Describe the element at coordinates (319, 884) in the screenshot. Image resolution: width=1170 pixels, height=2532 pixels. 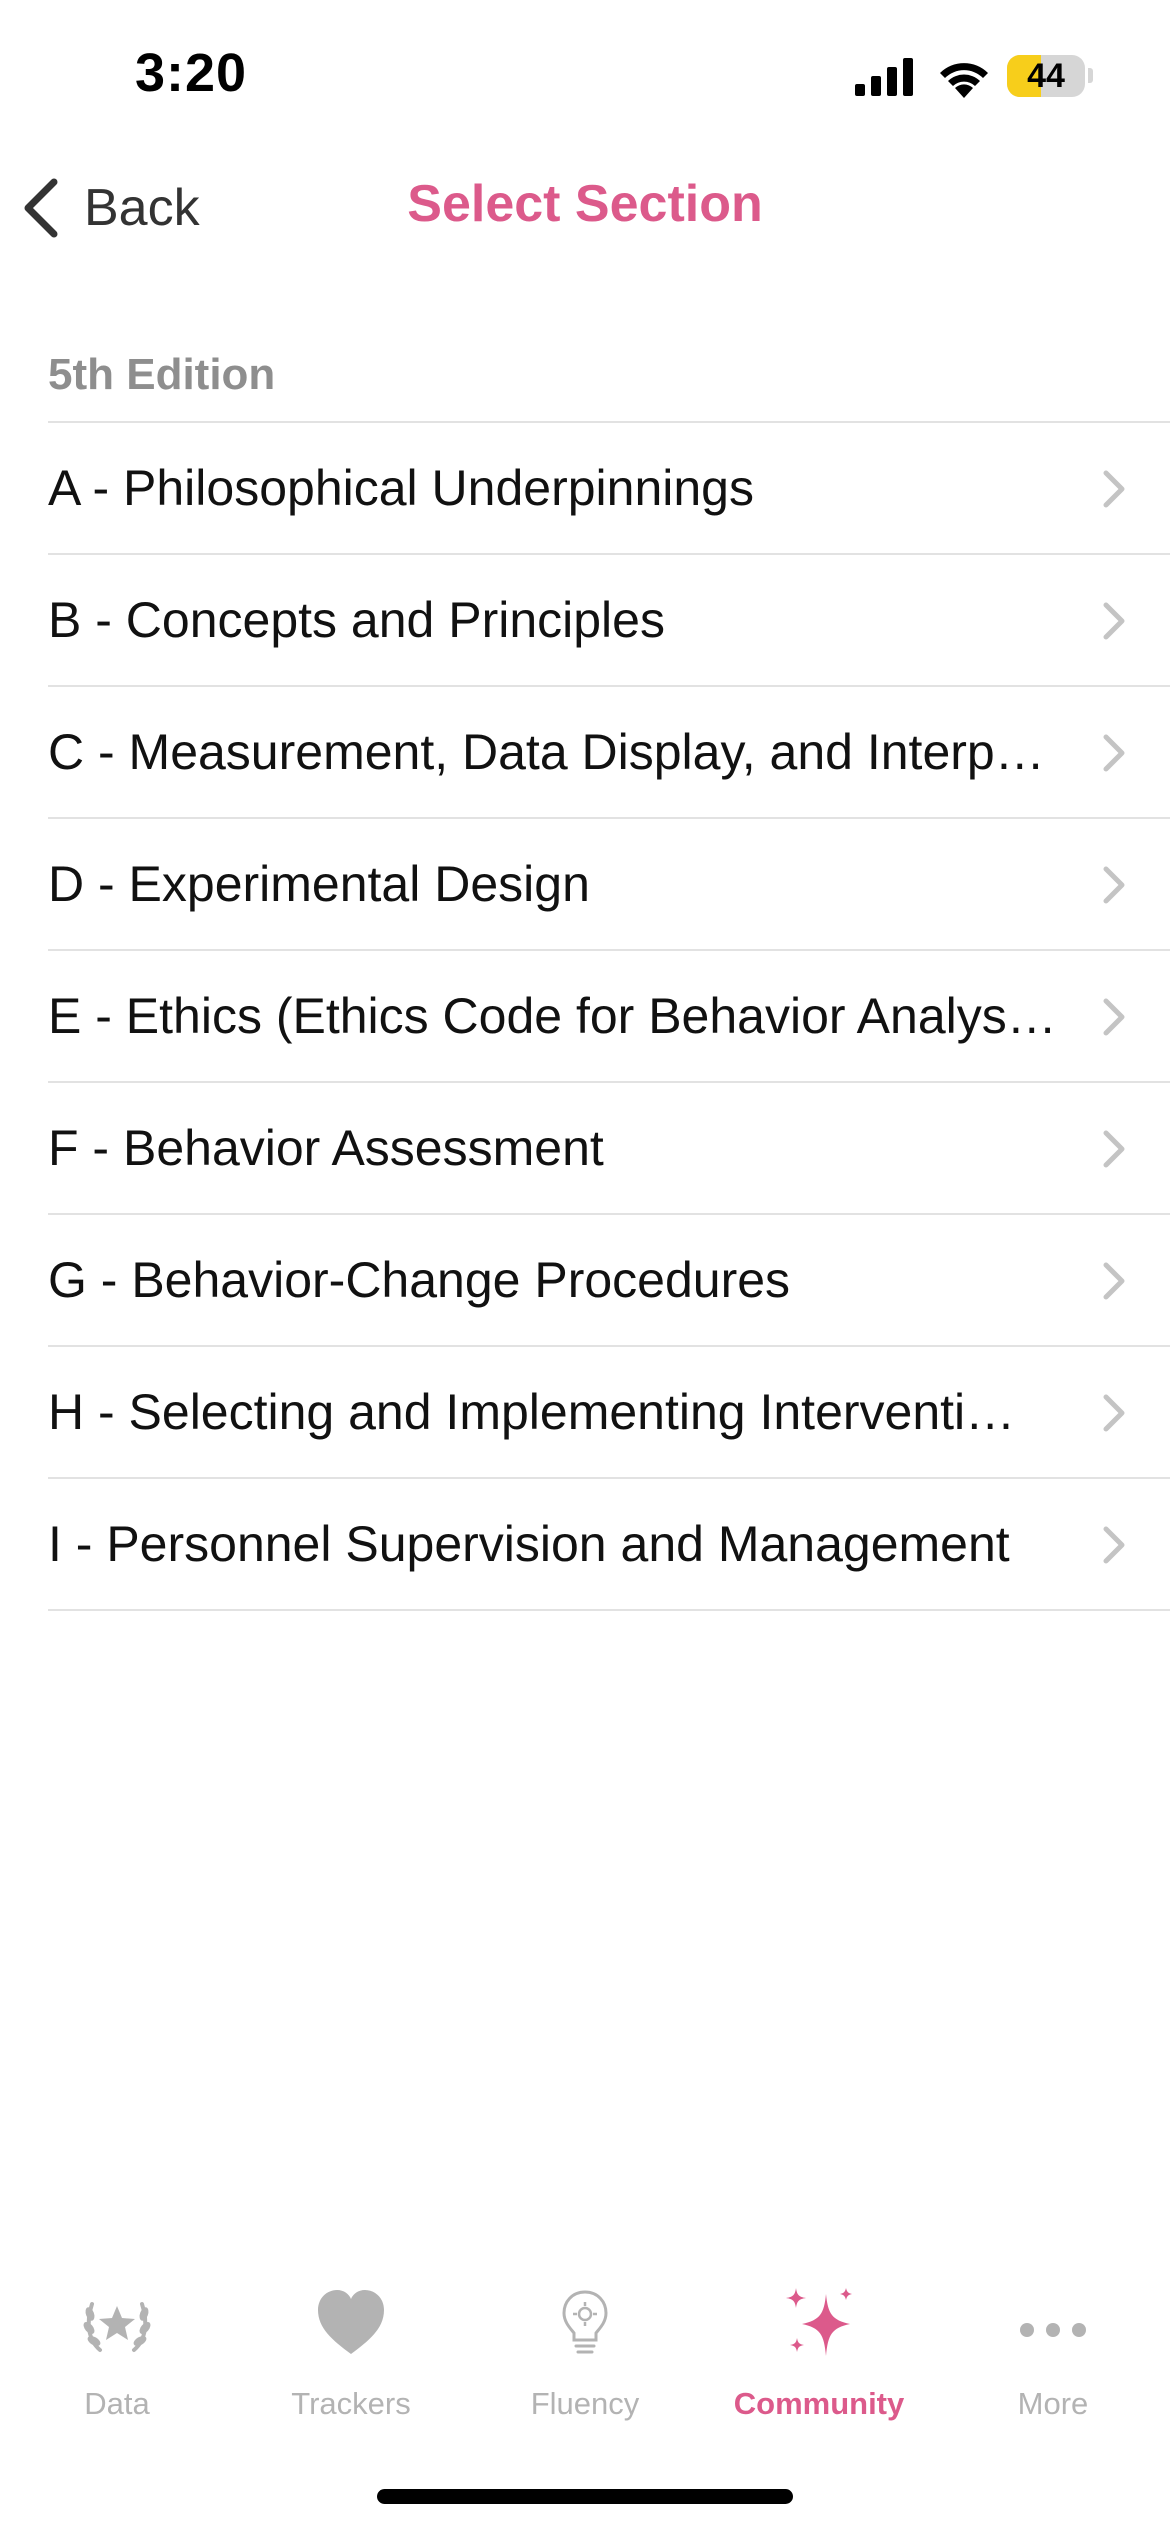
I see `list-item-label: D - Experimental Design` at that location.